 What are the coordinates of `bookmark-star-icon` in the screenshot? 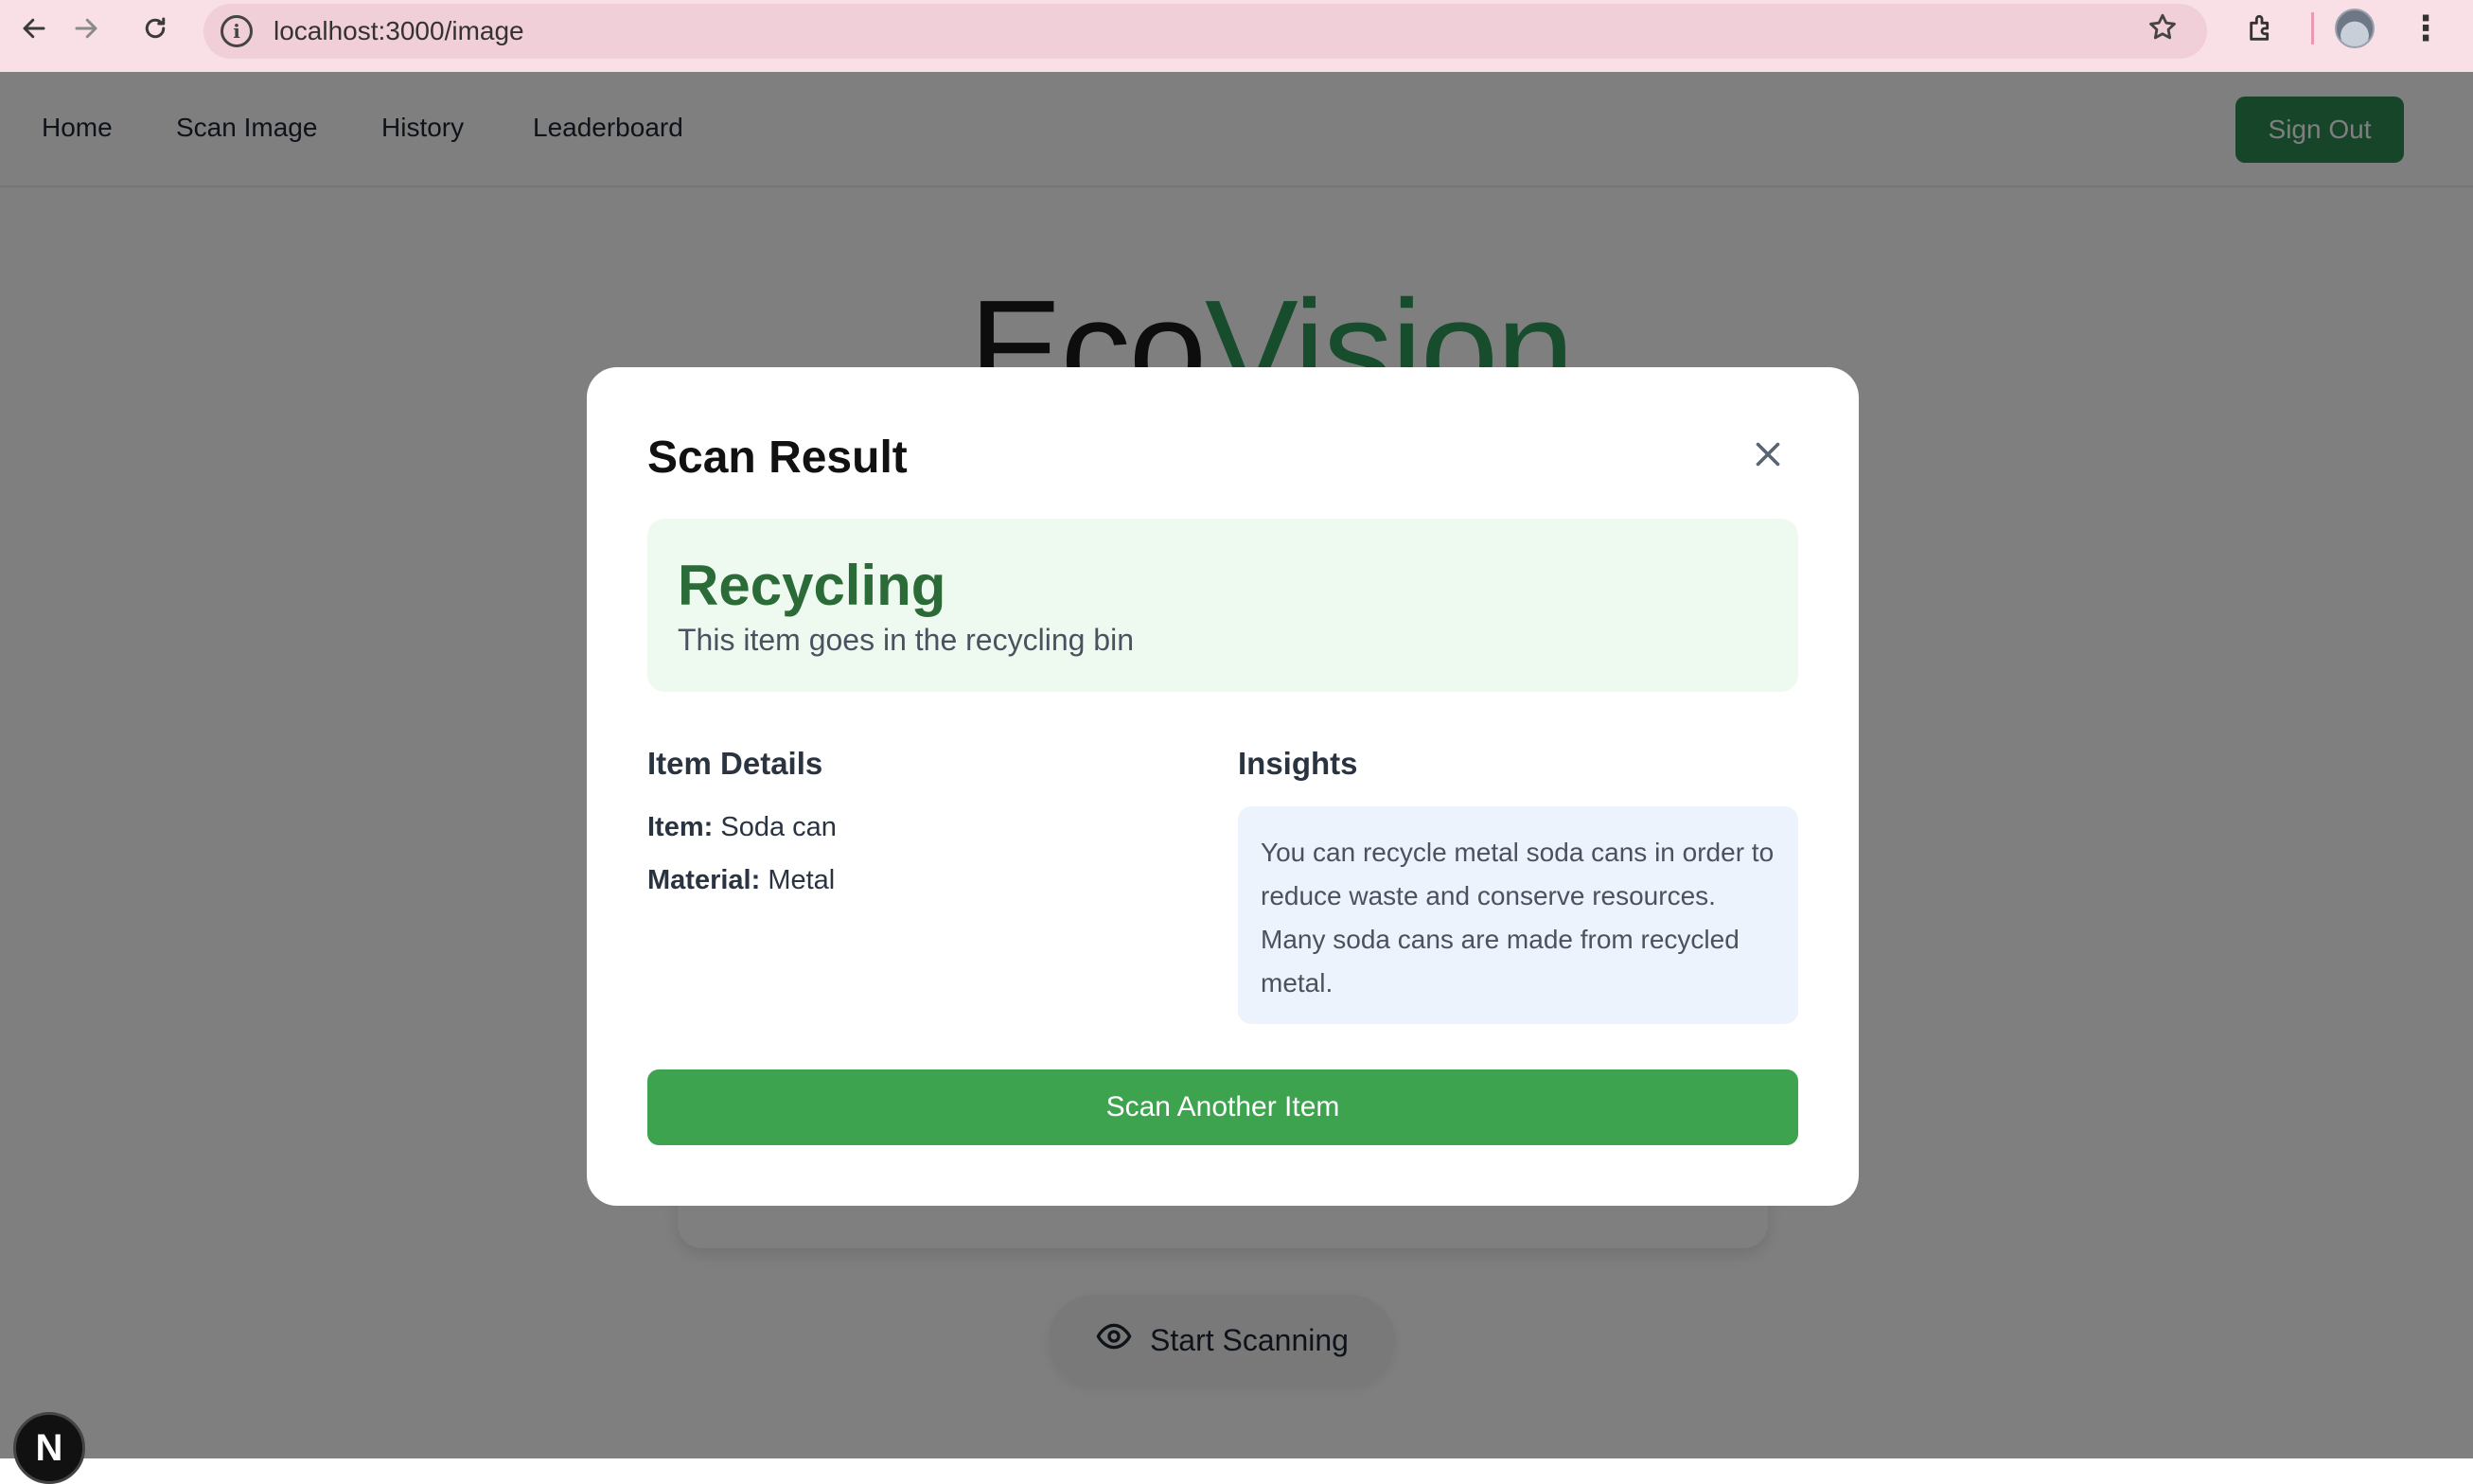 It's located at (2162, 31).